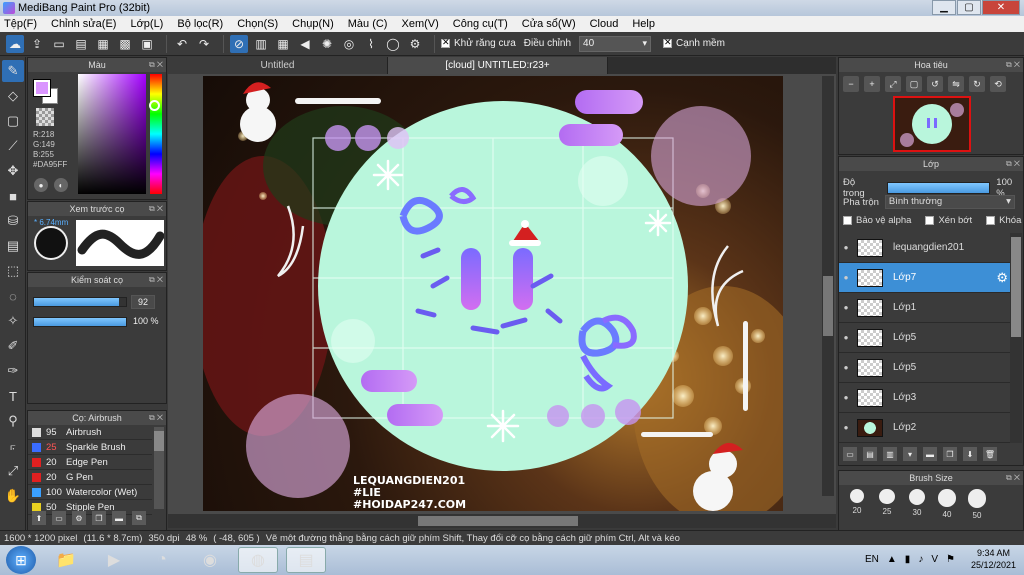 This screenshot has height=575, width=1024. Describe the element at coordinates (917, 504) in the screenshot. I see `brush-size-preset: 30` at that location.